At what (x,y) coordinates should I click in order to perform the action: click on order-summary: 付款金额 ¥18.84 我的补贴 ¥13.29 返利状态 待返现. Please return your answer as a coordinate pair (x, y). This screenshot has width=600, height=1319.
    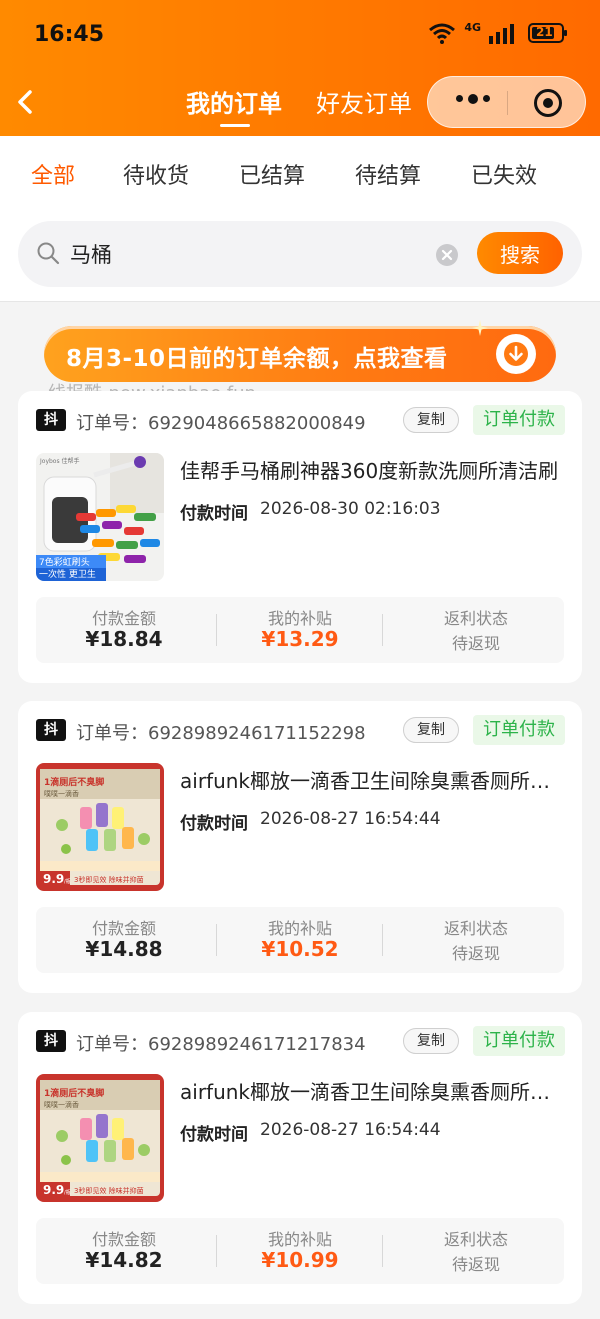
    Looking at the image, I should click on (300, 630).